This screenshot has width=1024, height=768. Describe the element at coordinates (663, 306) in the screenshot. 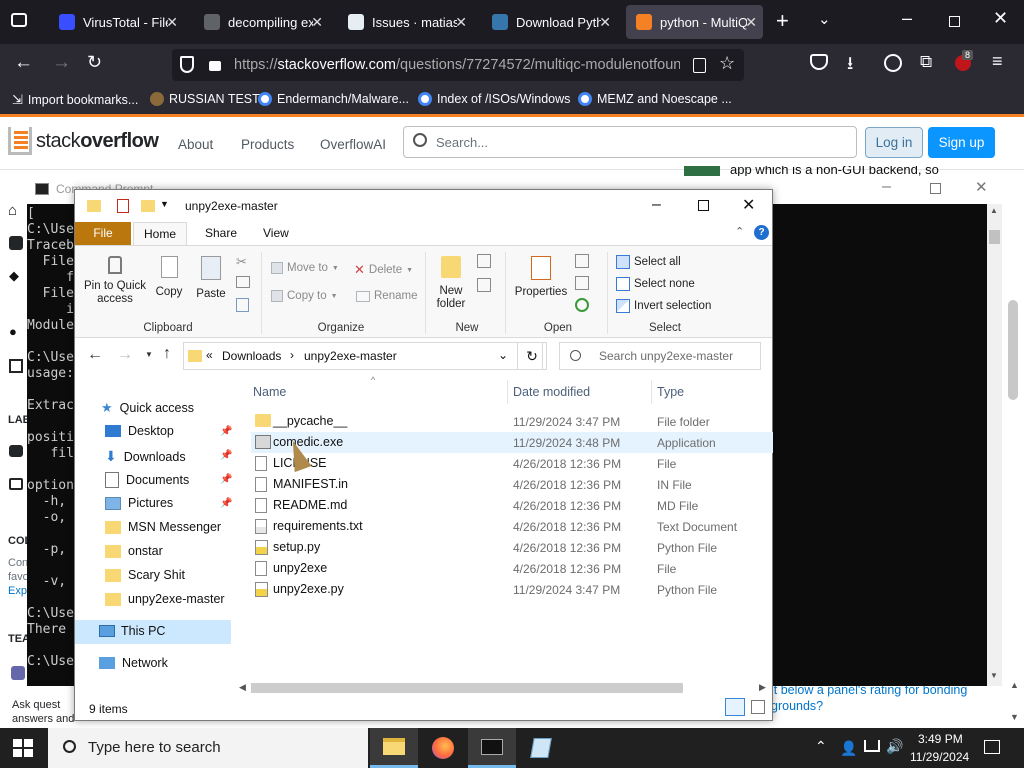

I see `invert-selection-button: Invert selection` at that location.